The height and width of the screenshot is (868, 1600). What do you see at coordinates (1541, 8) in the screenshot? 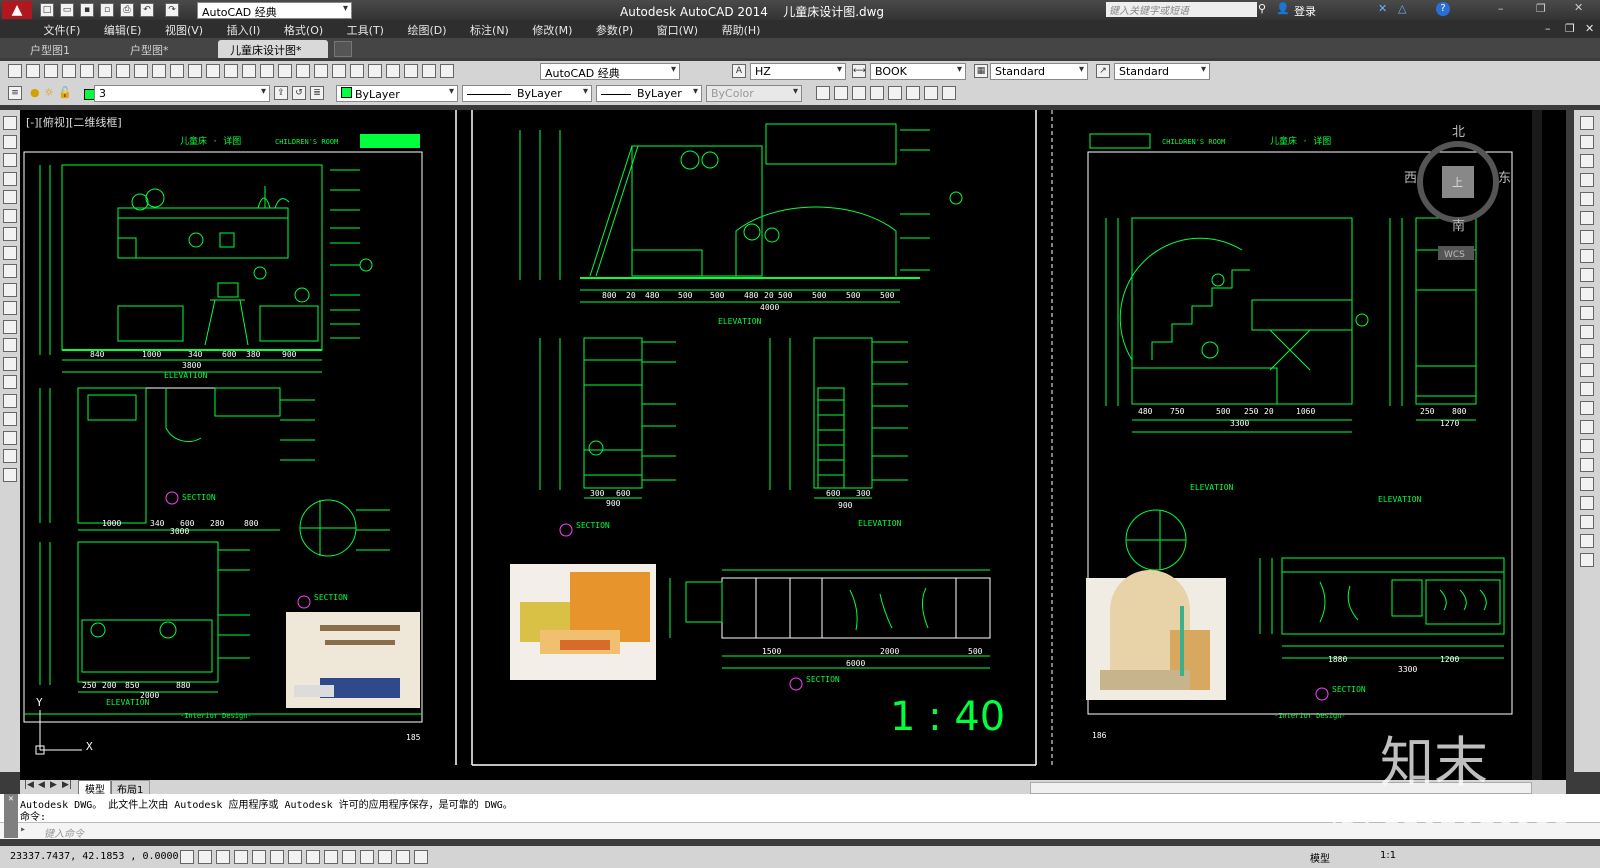
I see `restore-icon: ❐` at bounding box center [1541, 8].